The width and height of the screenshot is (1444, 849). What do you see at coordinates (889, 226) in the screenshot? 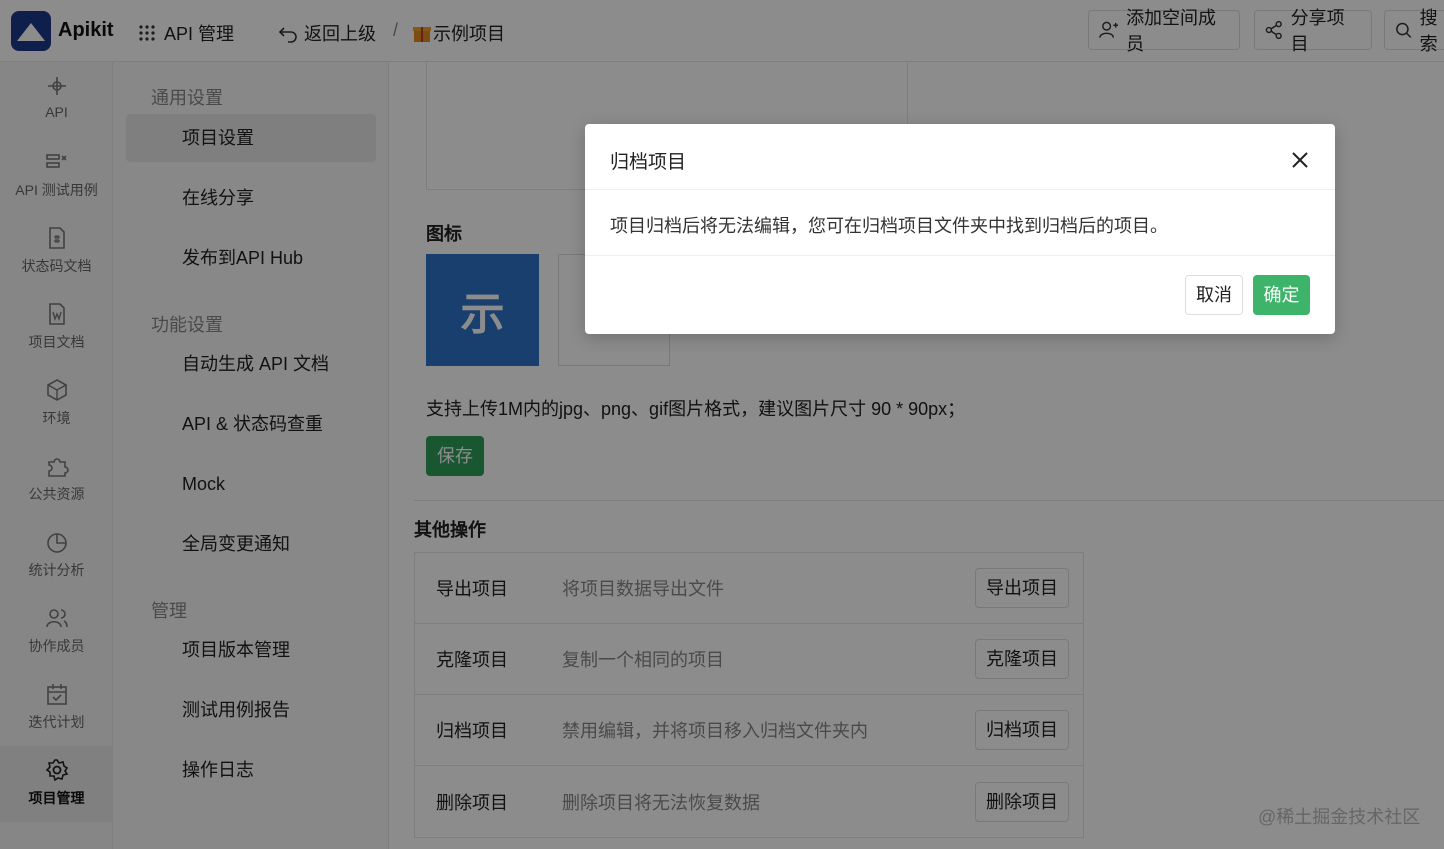
I see `dialog-message: 项目归档后将无法编辑，您可在归档项目文件夹中找到归档后的项目。` at bounding box center [889, 226].